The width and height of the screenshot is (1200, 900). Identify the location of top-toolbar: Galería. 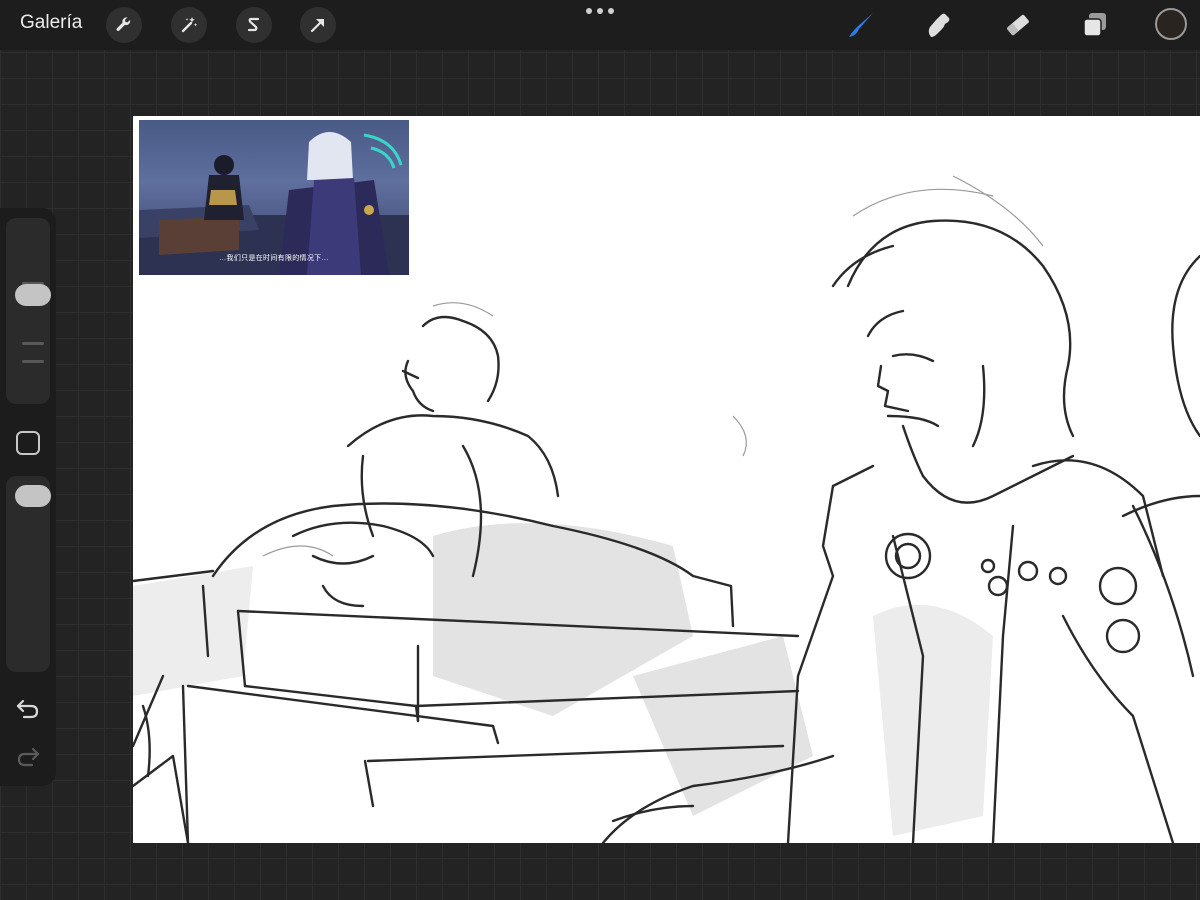
(600, 25).